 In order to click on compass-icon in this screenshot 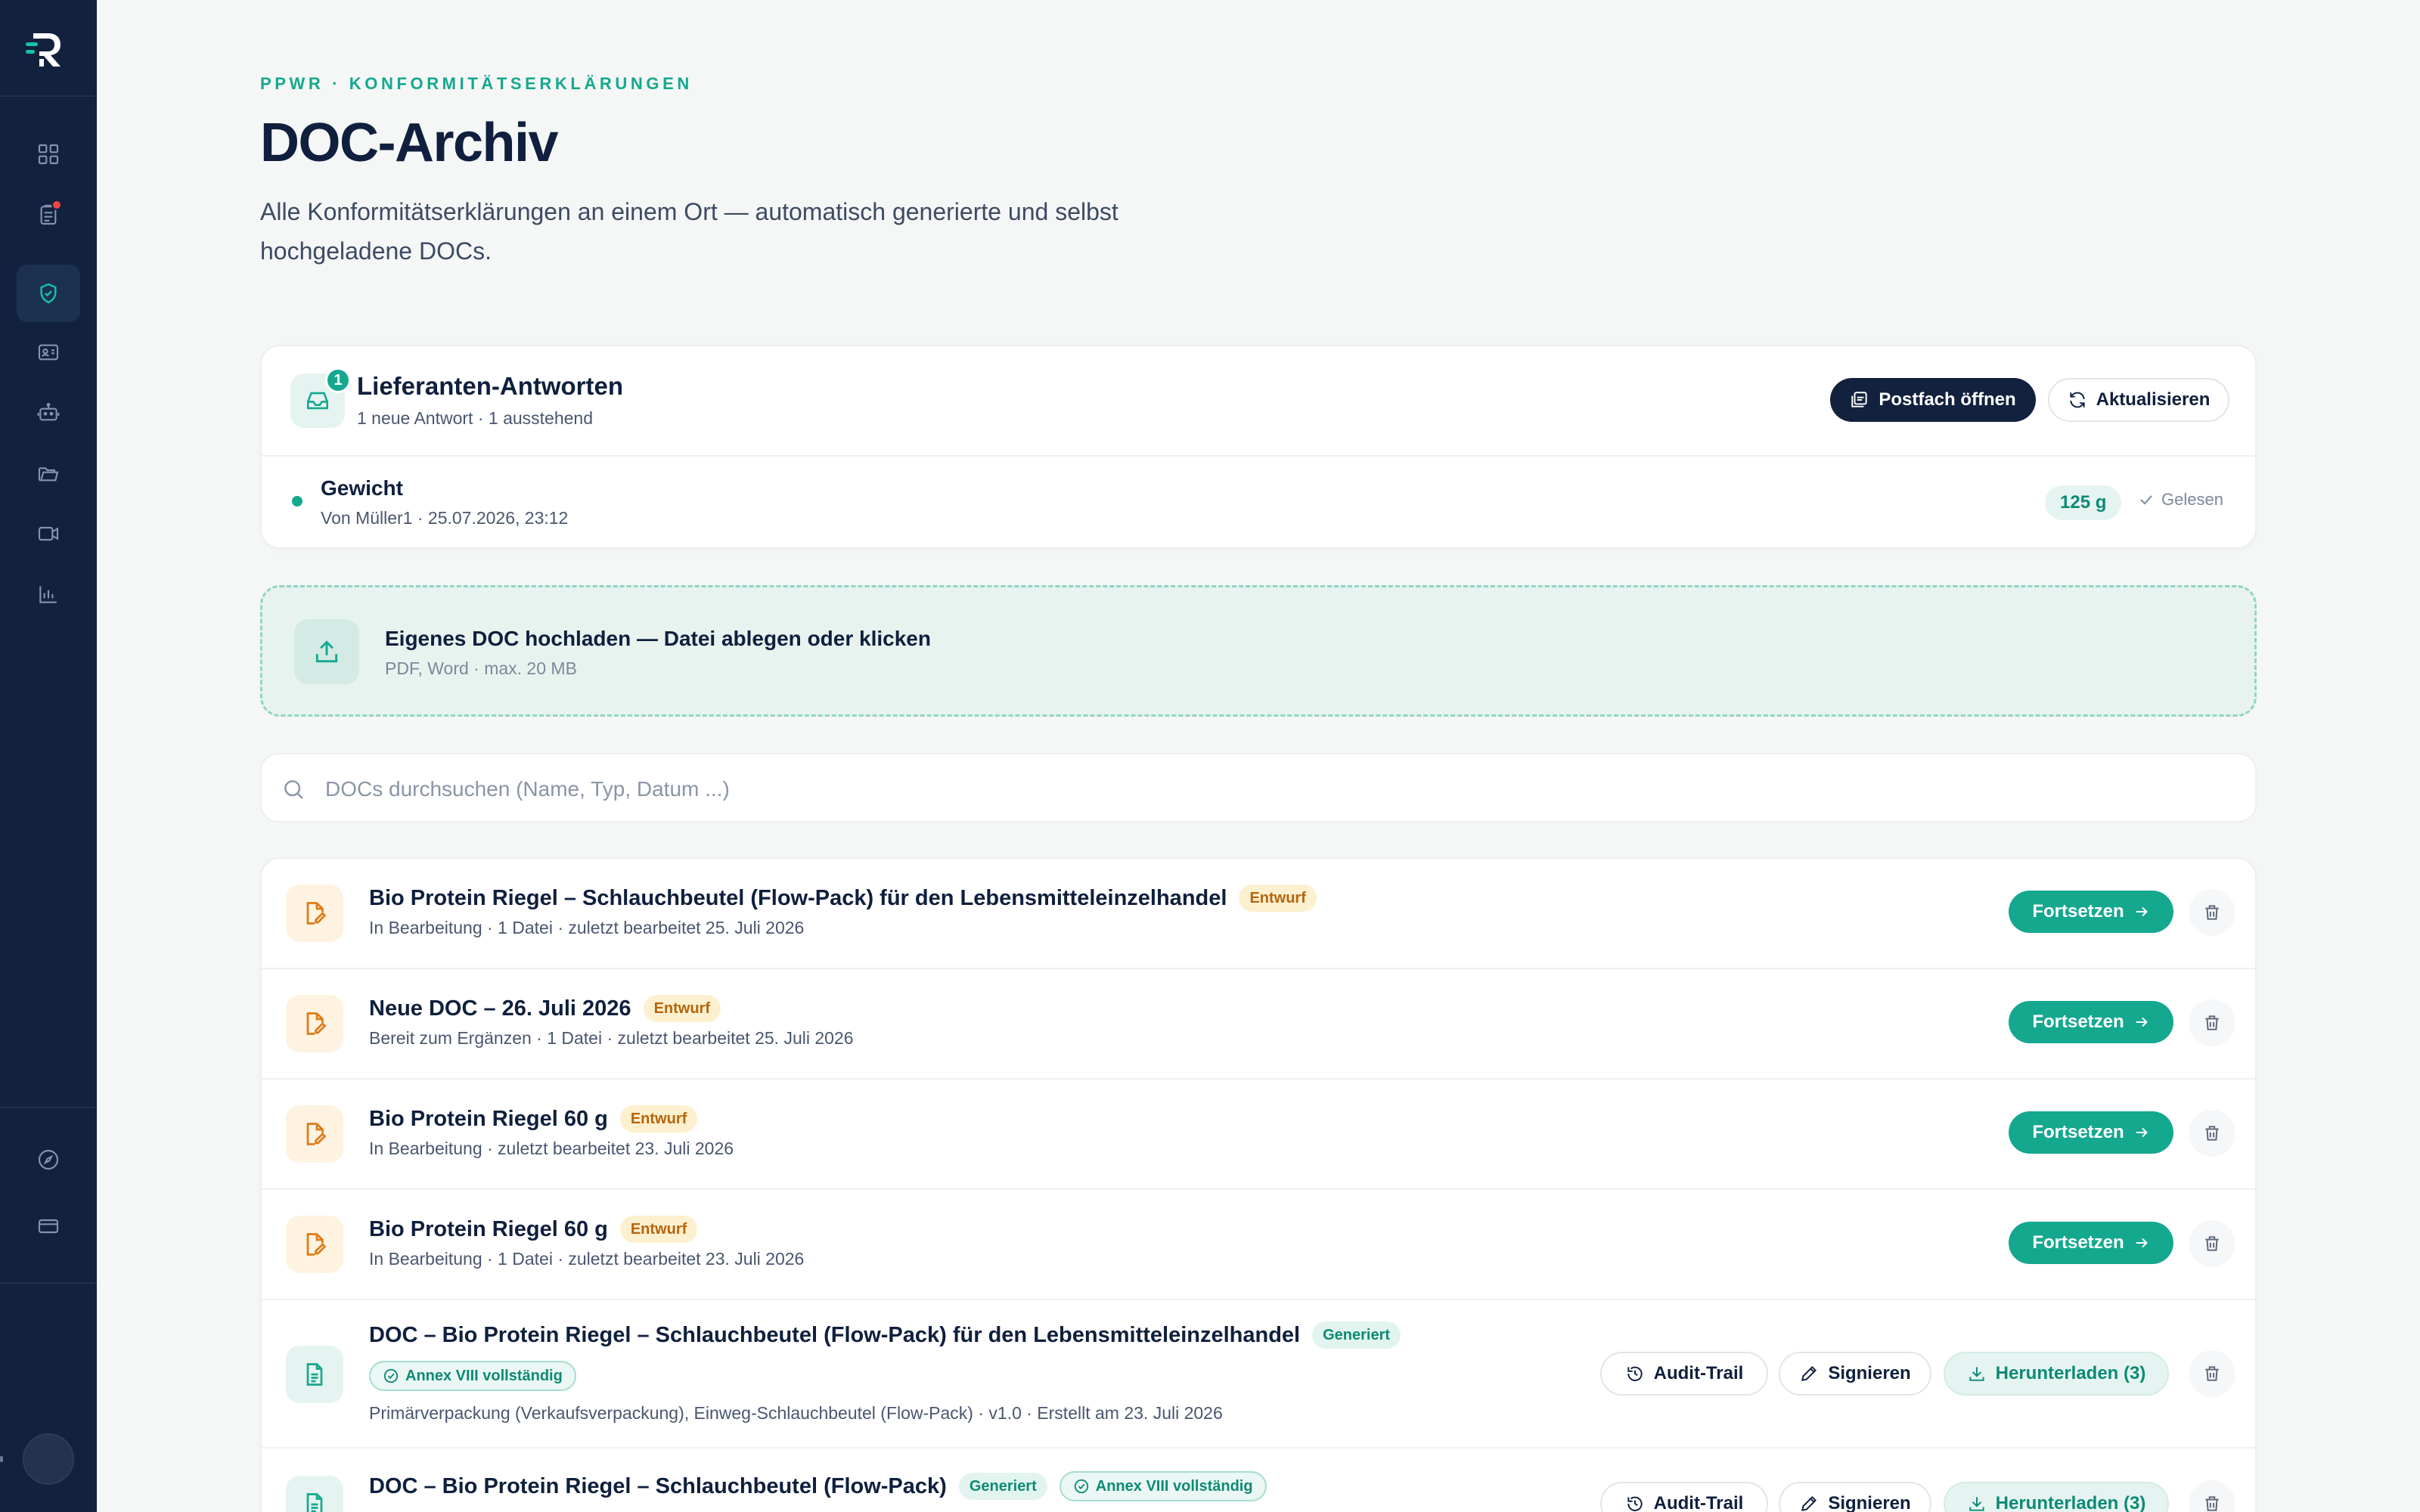, I will do `click(48, 1160)`.